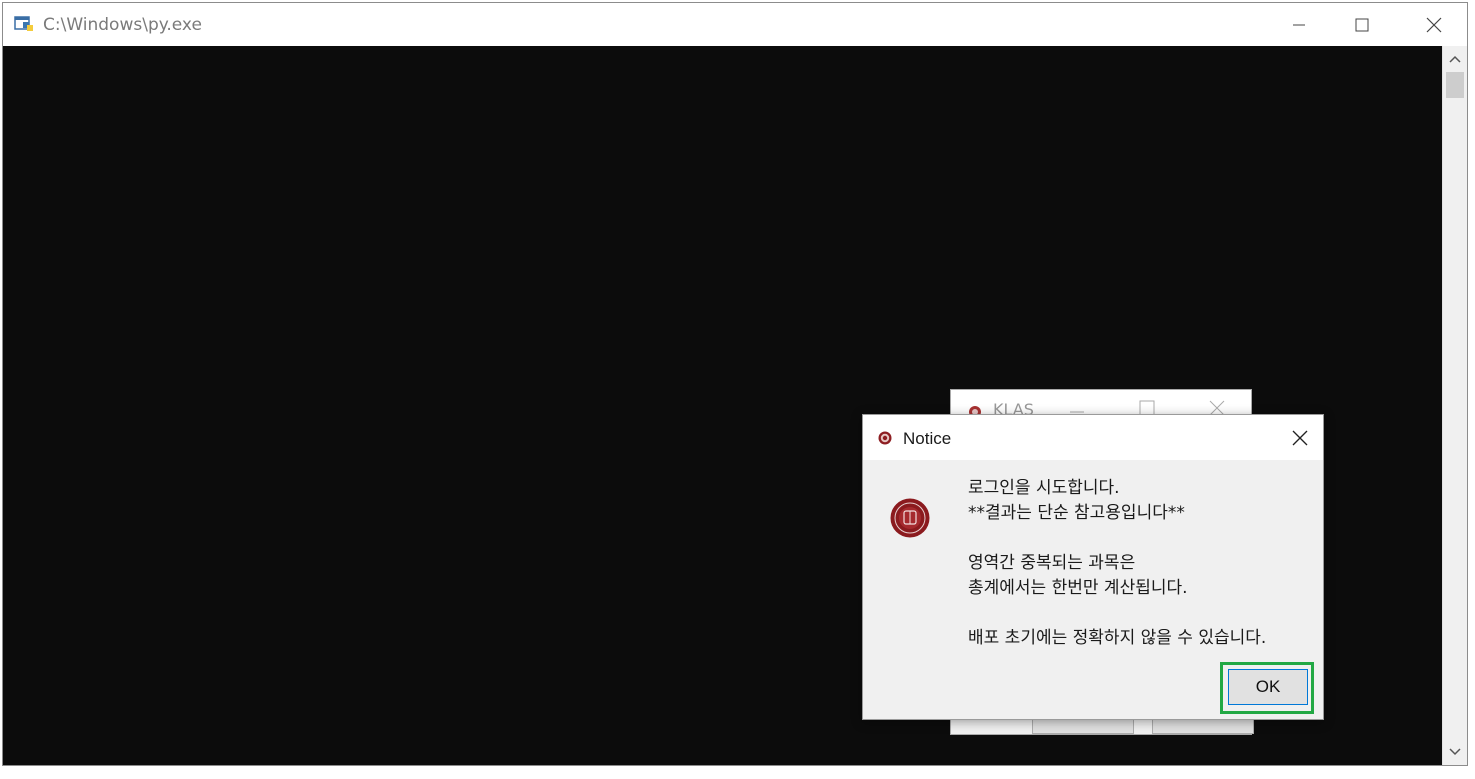  I want to click on klas-button-right, so click(1203, 726).